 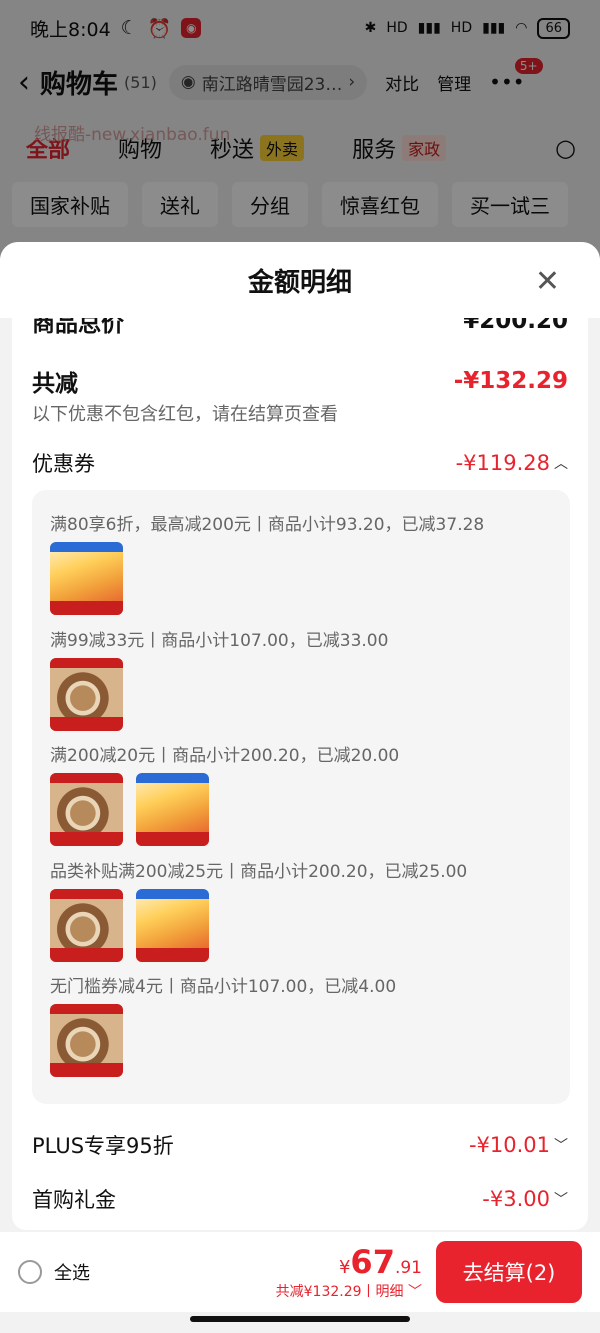 What do you see at coordinates (132, 135) in the screenshot?
I see `watermark: 线报酷-new.xianbao.fun` at bounding box center [132, 135].